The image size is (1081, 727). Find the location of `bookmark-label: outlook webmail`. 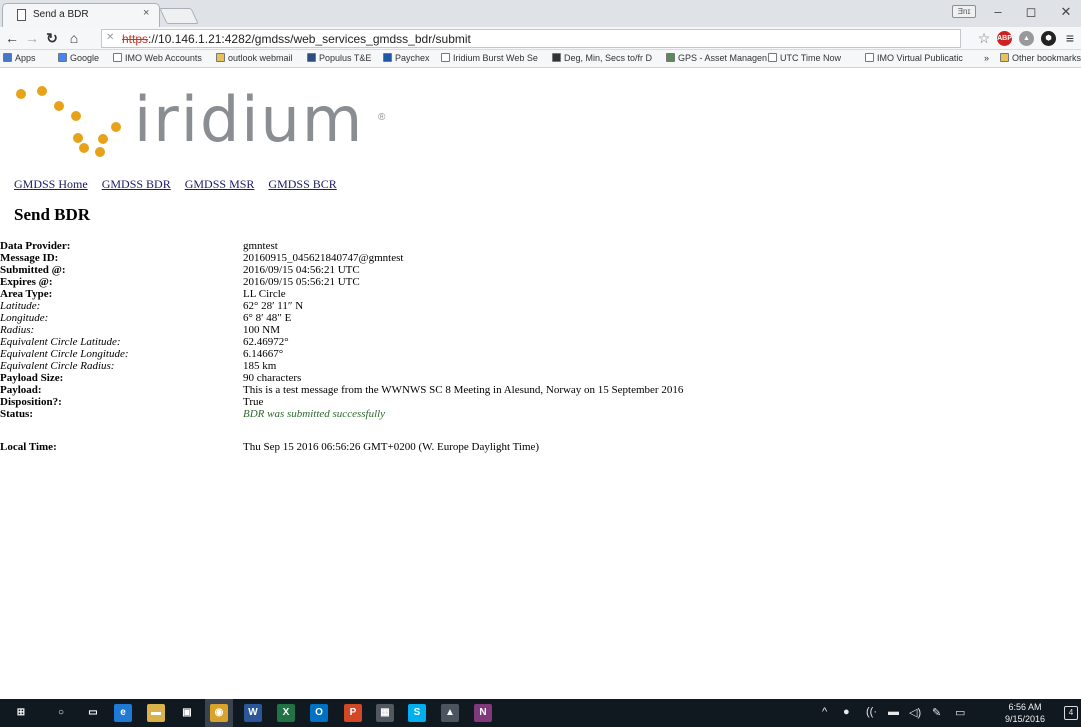

bookmark-label: outlook webmail is located at coordinates (260, 58).